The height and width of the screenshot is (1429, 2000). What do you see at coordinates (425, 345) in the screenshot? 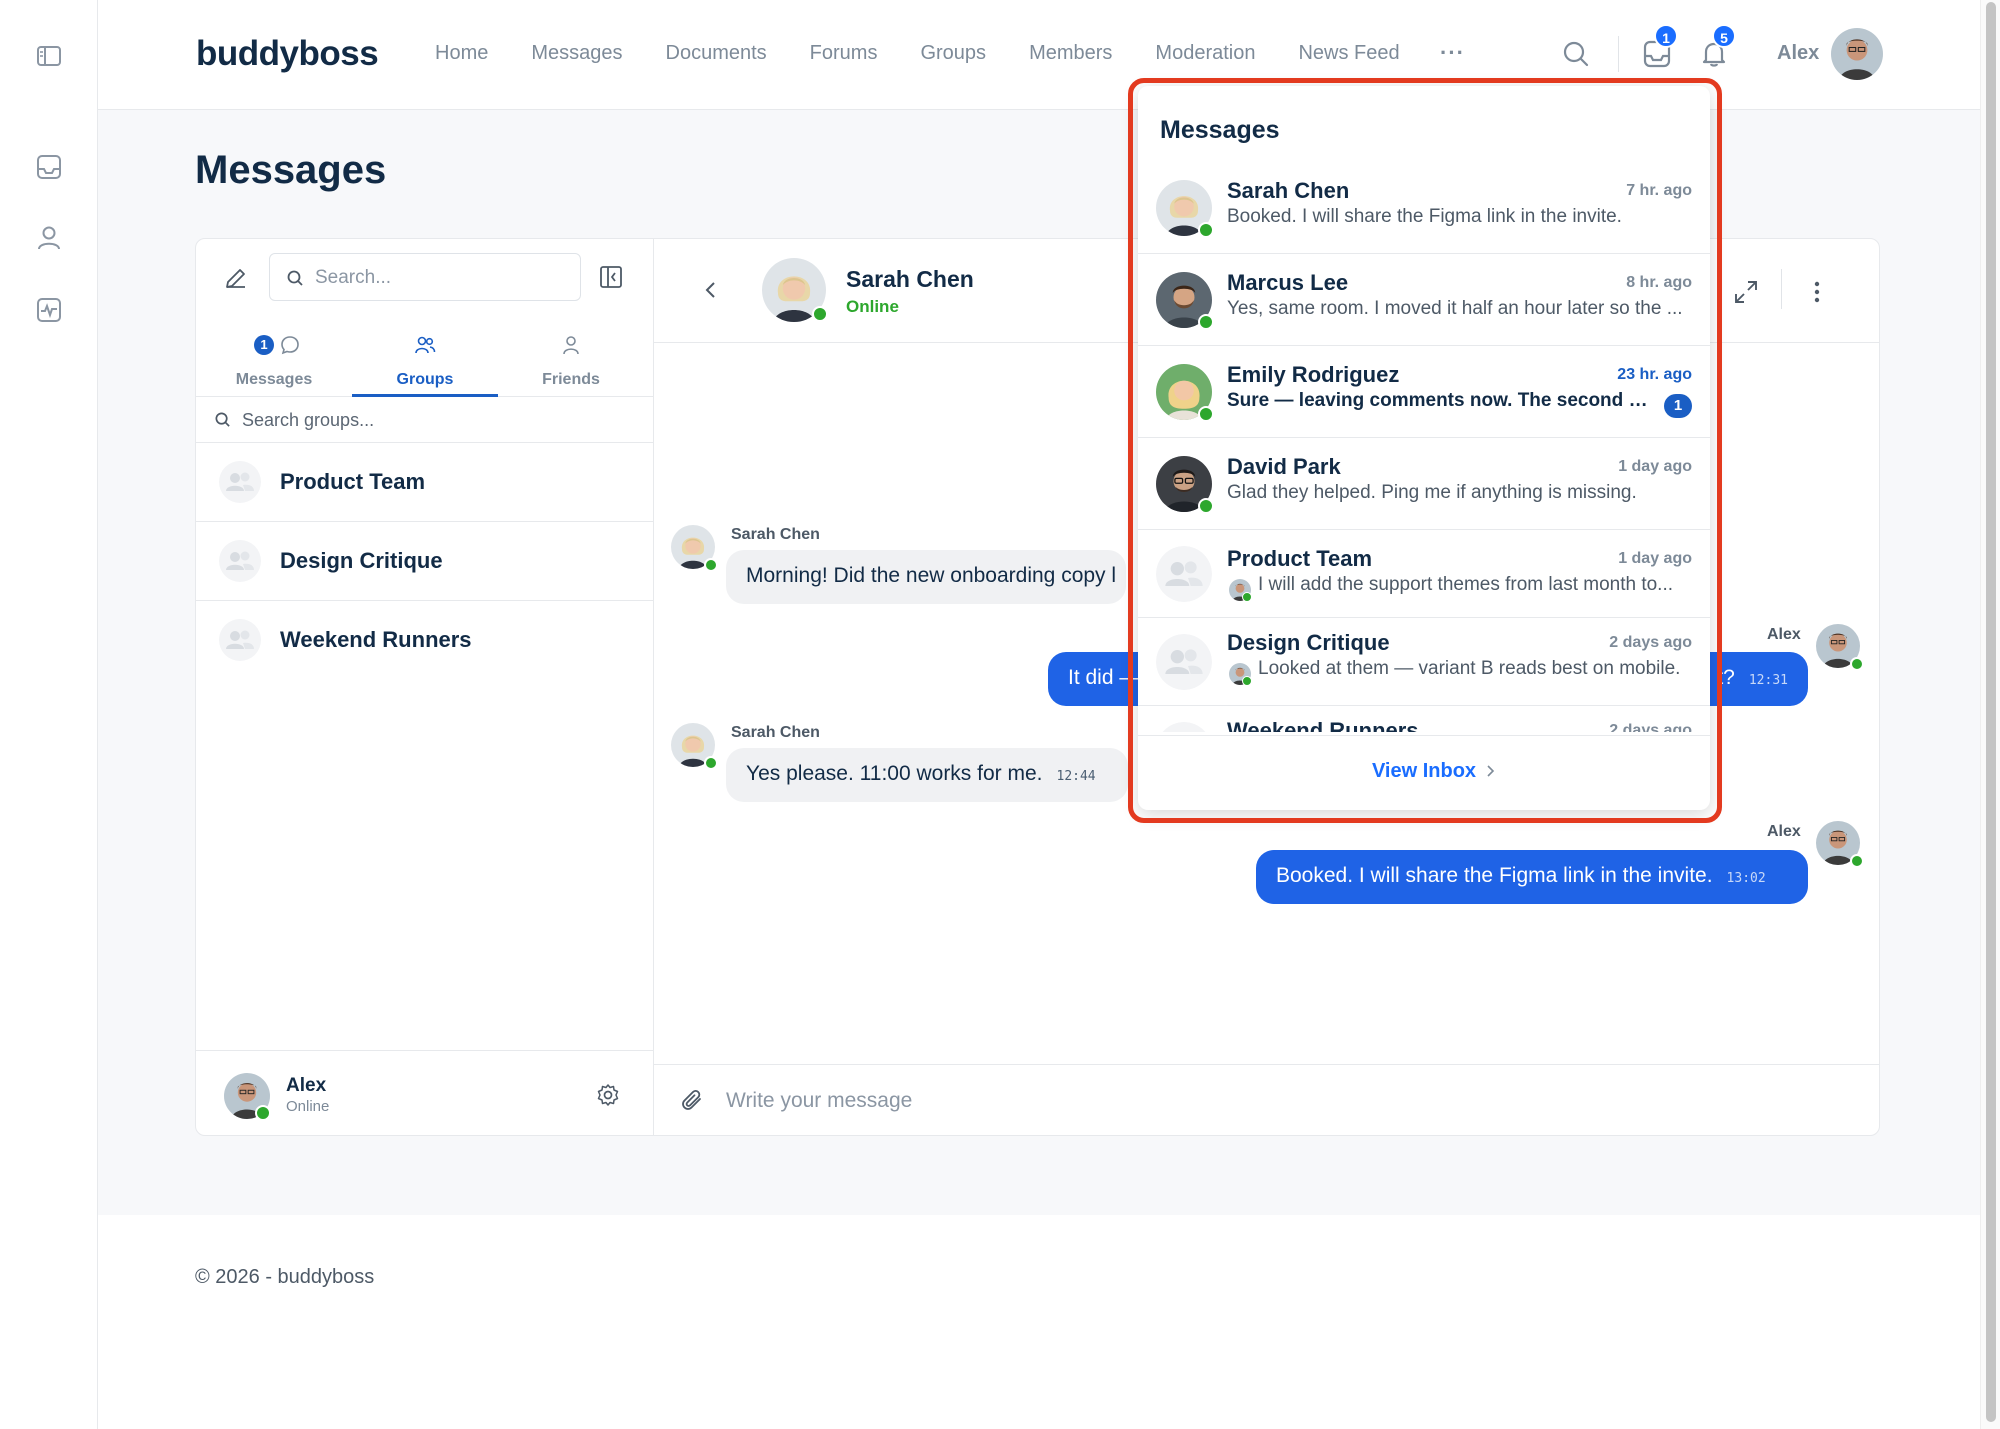
I see `groups-icon` at bounding box center [425, 345].